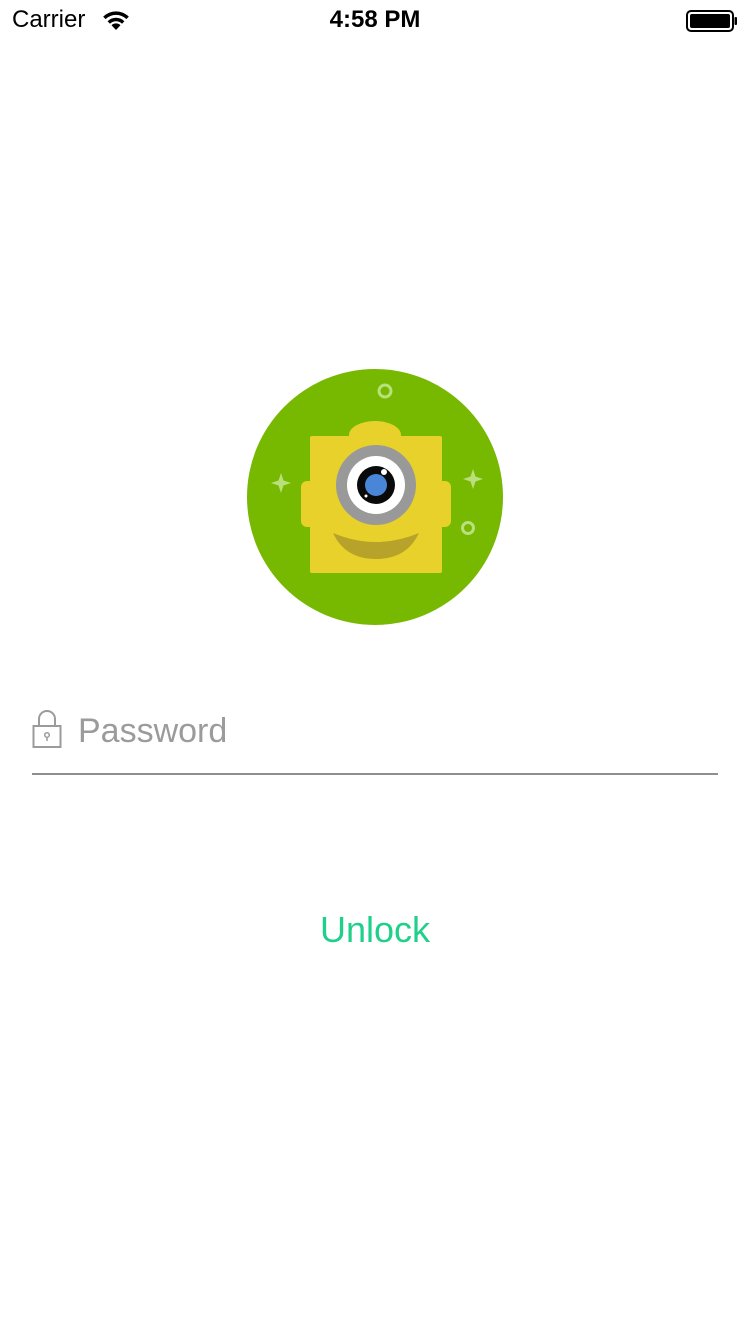 The width and height of the screenshot is (750, 1334). I want to click on status-time: 4:58 PM, so click(375, 19).